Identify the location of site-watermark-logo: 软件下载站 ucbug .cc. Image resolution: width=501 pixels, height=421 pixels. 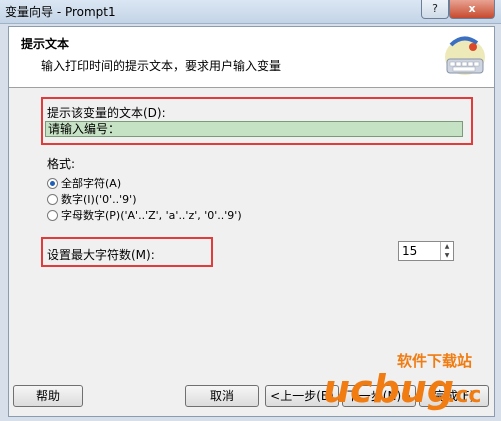
(402, 381).